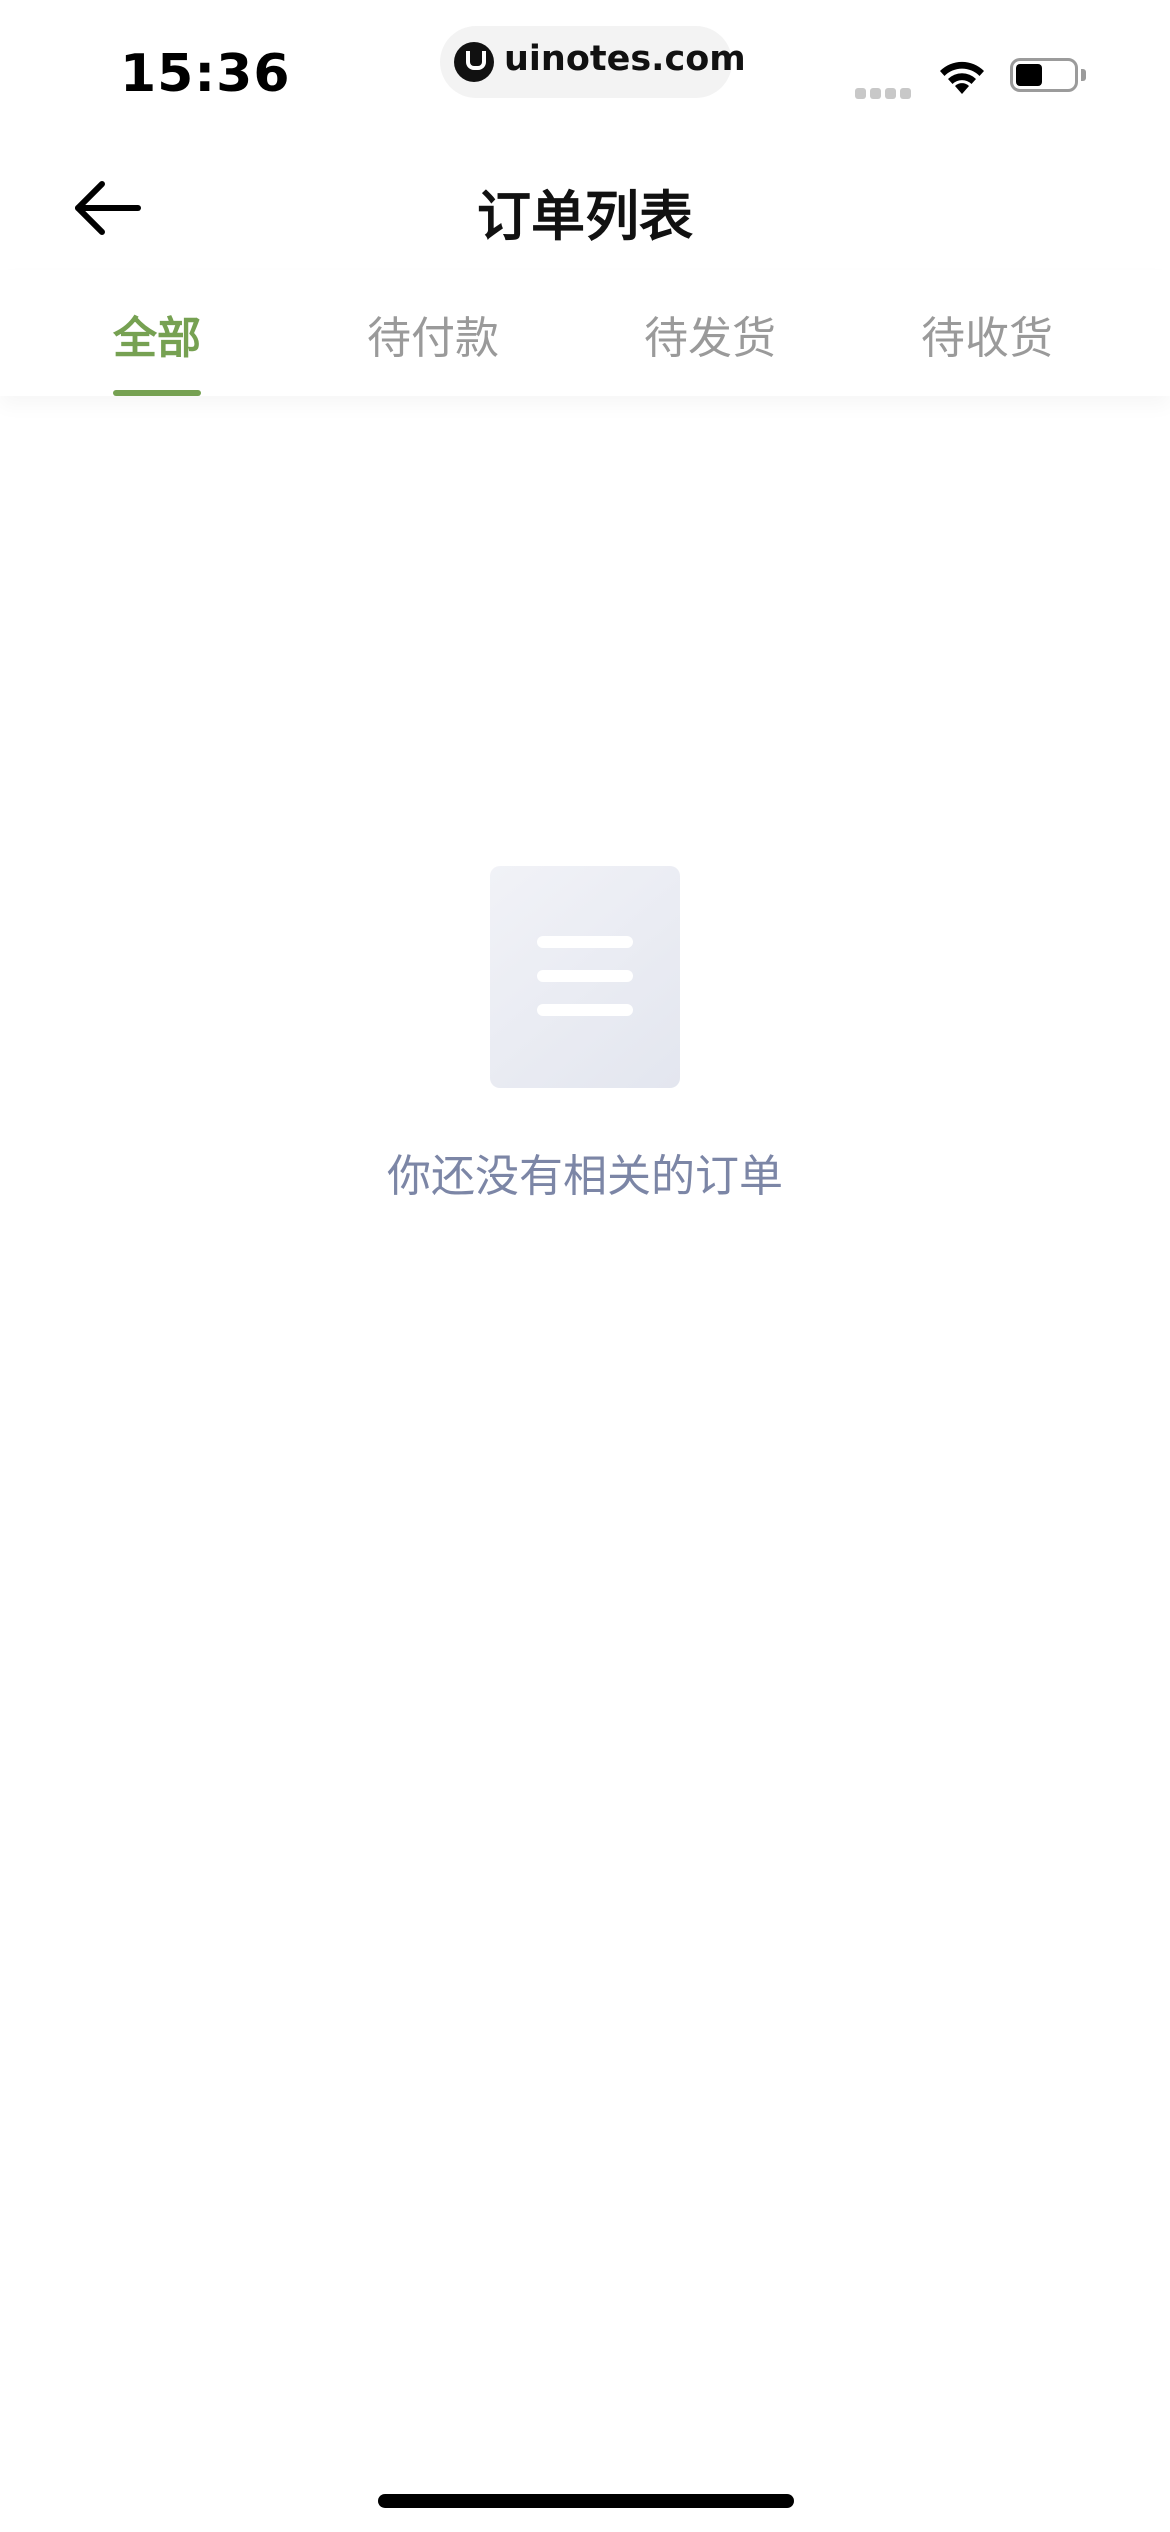 The image size is (1170, 2532). I want to click on status-time: 15:36, so click(205, 74).